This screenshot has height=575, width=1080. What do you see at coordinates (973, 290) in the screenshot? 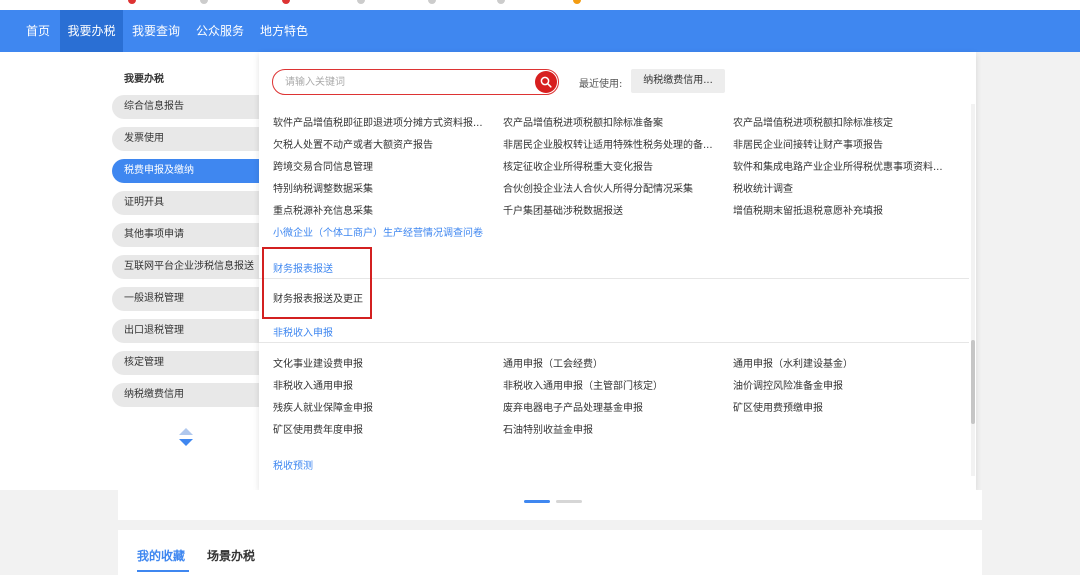
I see `panel-scrollbar` at bounding box center [973, 290].